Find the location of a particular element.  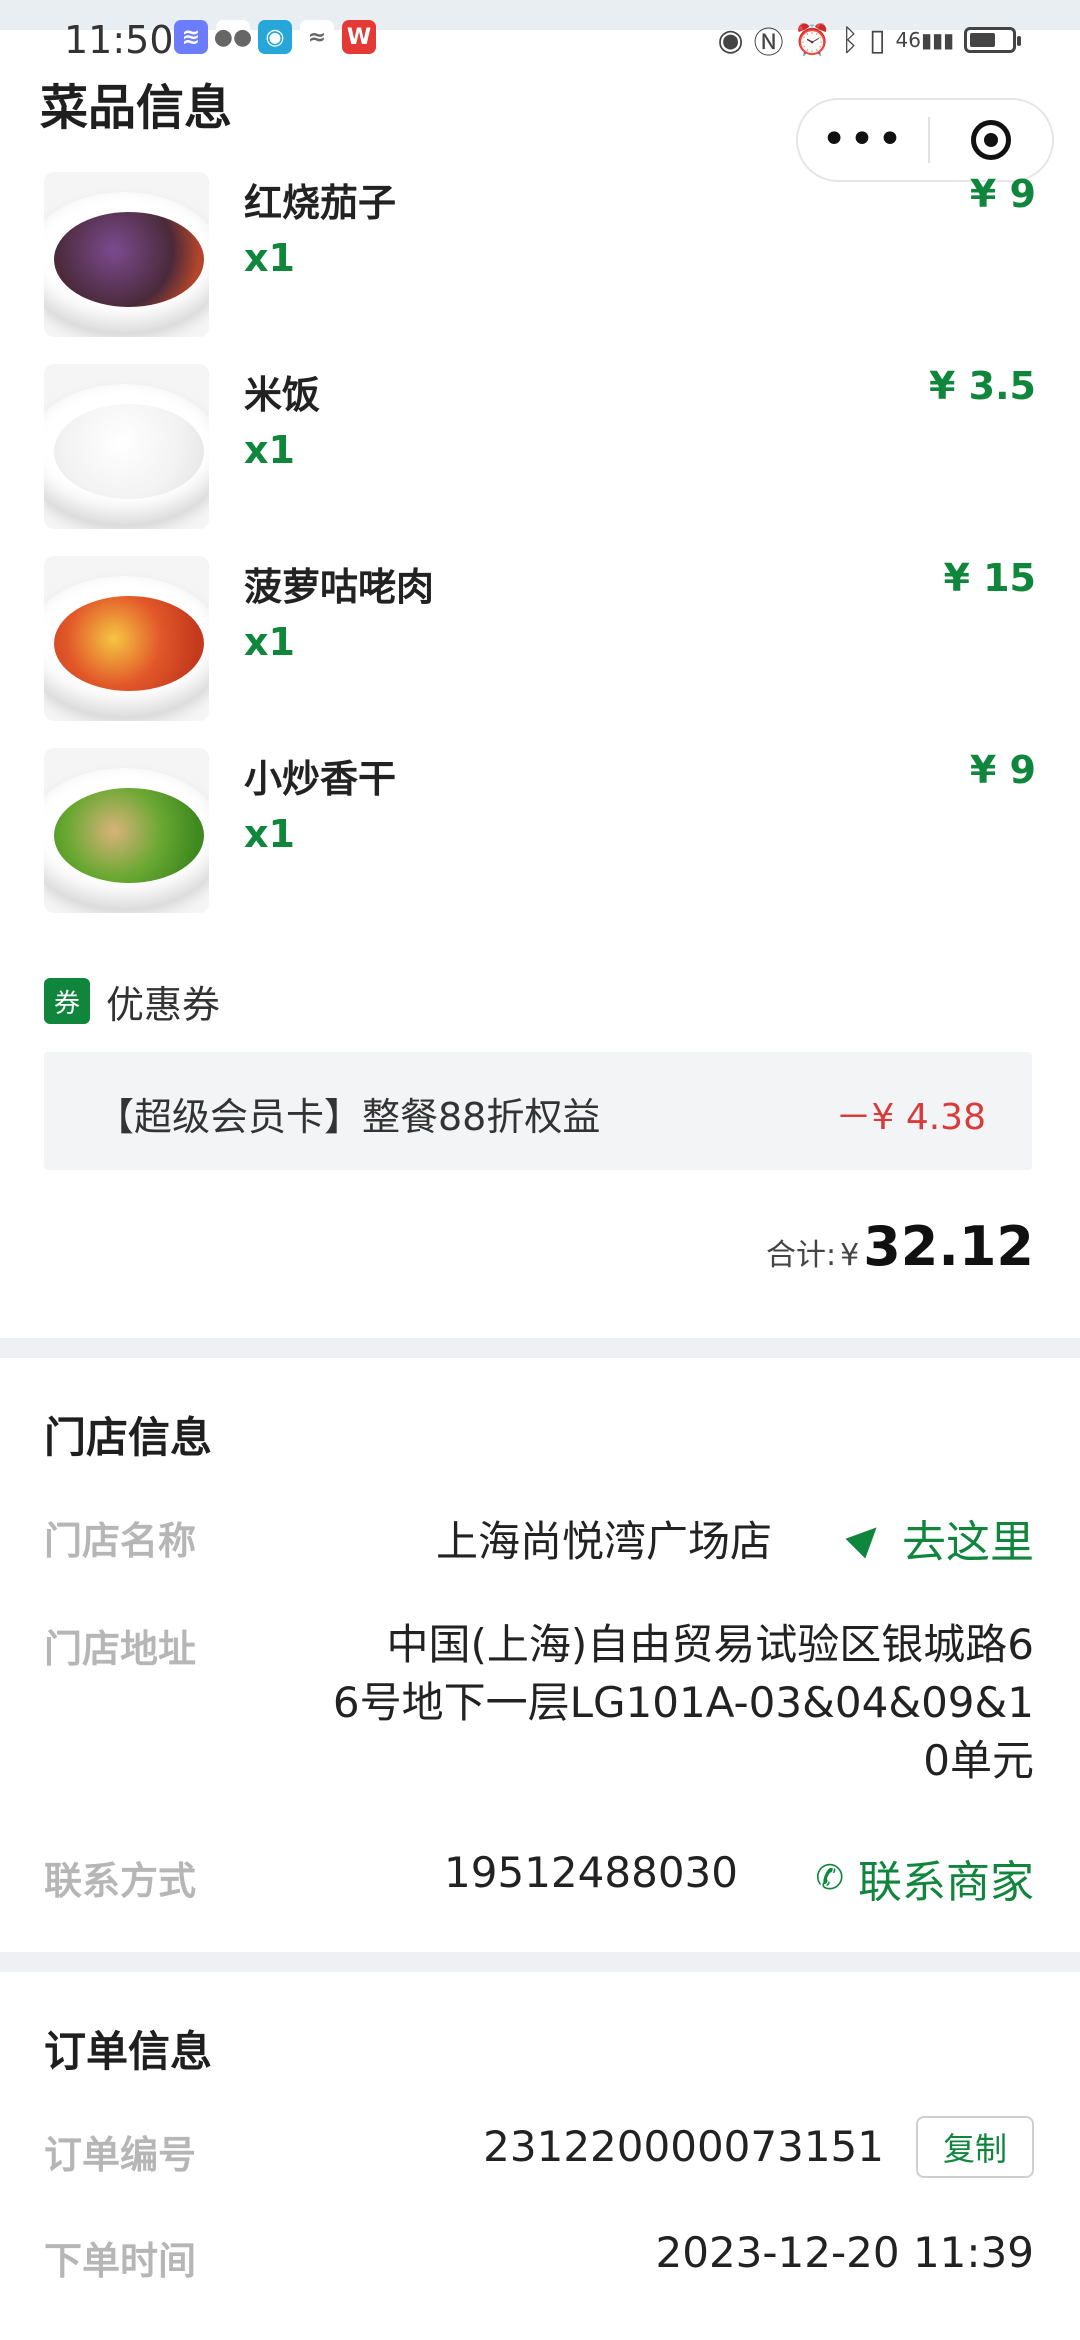

store-name: 上海尚悦湾广场店 is located at coordinates (603, 1541).